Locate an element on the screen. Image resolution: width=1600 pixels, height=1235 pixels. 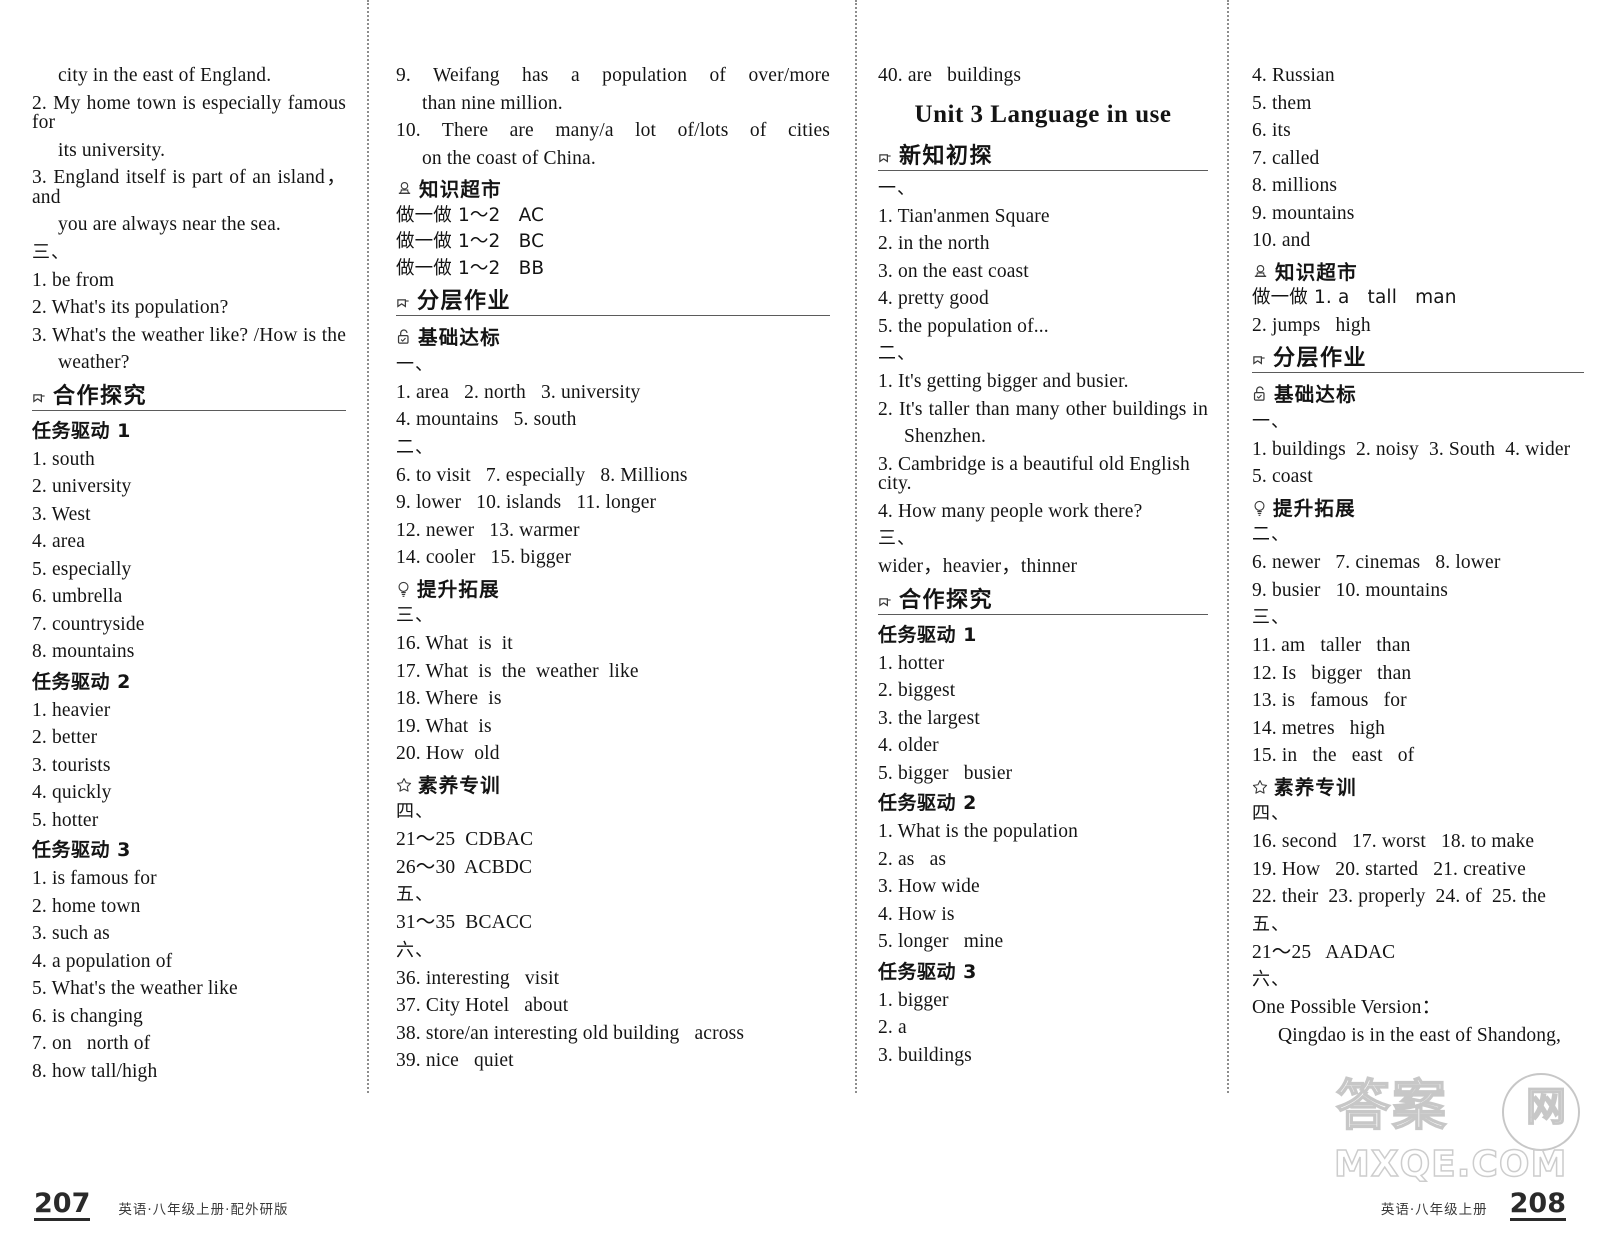
task-heading: 任务驱动 3 is located at coordinates (81, 850).